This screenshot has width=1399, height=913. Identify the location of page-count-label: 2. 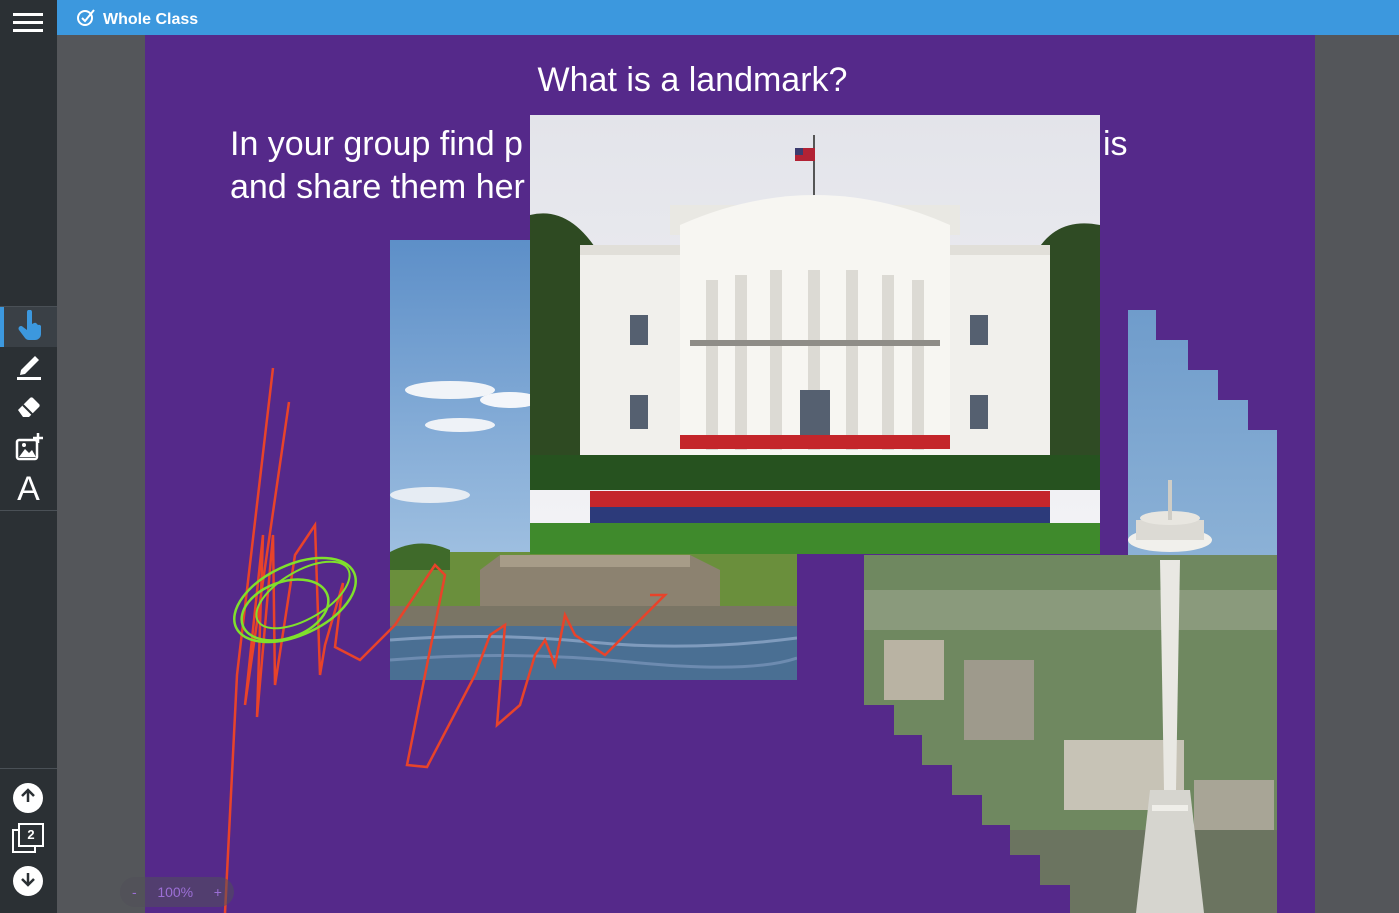
(31, 834).